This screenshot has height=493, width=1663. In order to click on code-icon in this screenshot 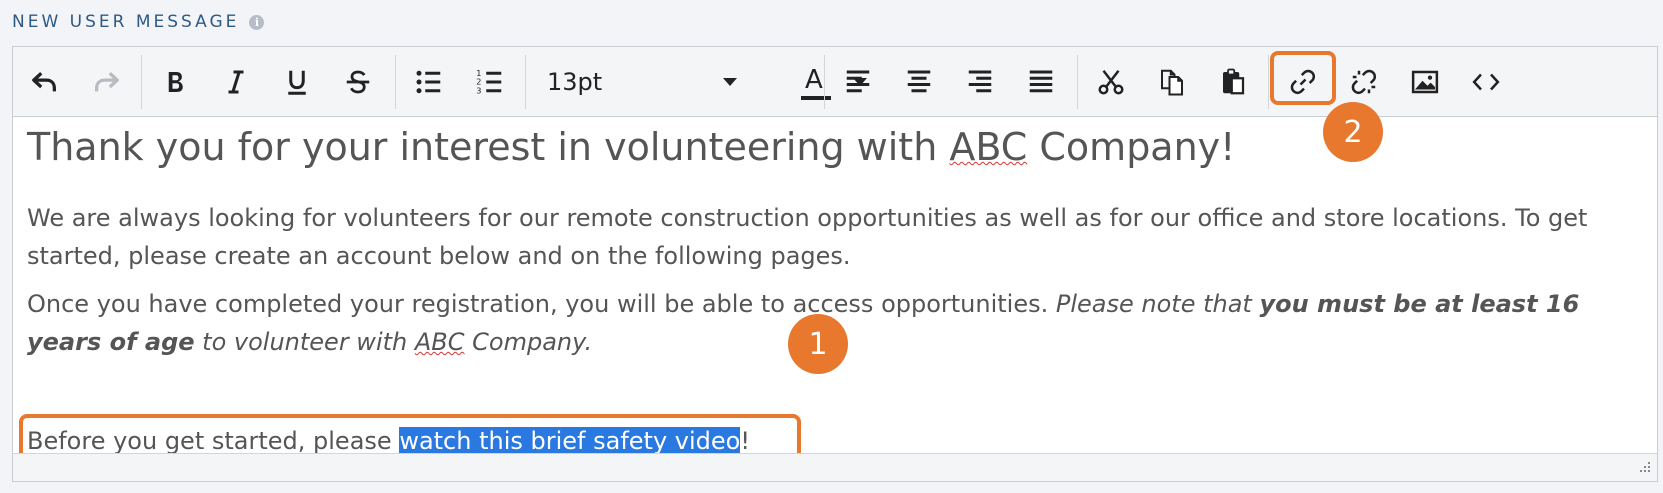, I will do `click(1486, 82)`.